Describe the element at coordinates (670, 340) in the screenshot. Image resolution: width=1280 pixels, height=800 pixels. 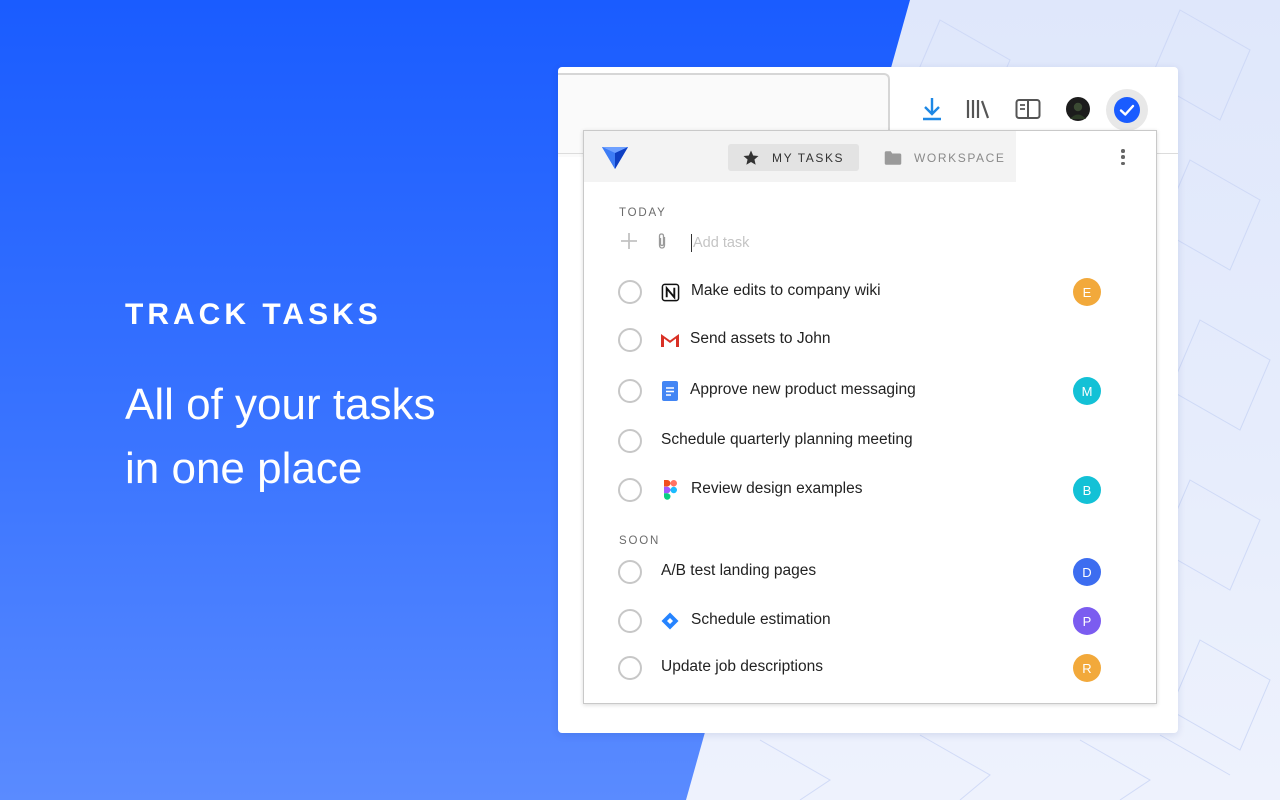
I see `gmail-icon` at that location.